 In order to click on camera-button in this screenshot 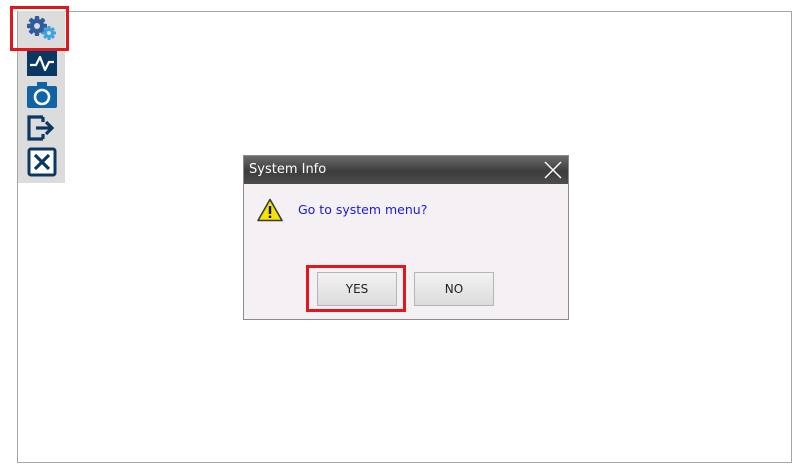, I will do `click(42, 95)`.